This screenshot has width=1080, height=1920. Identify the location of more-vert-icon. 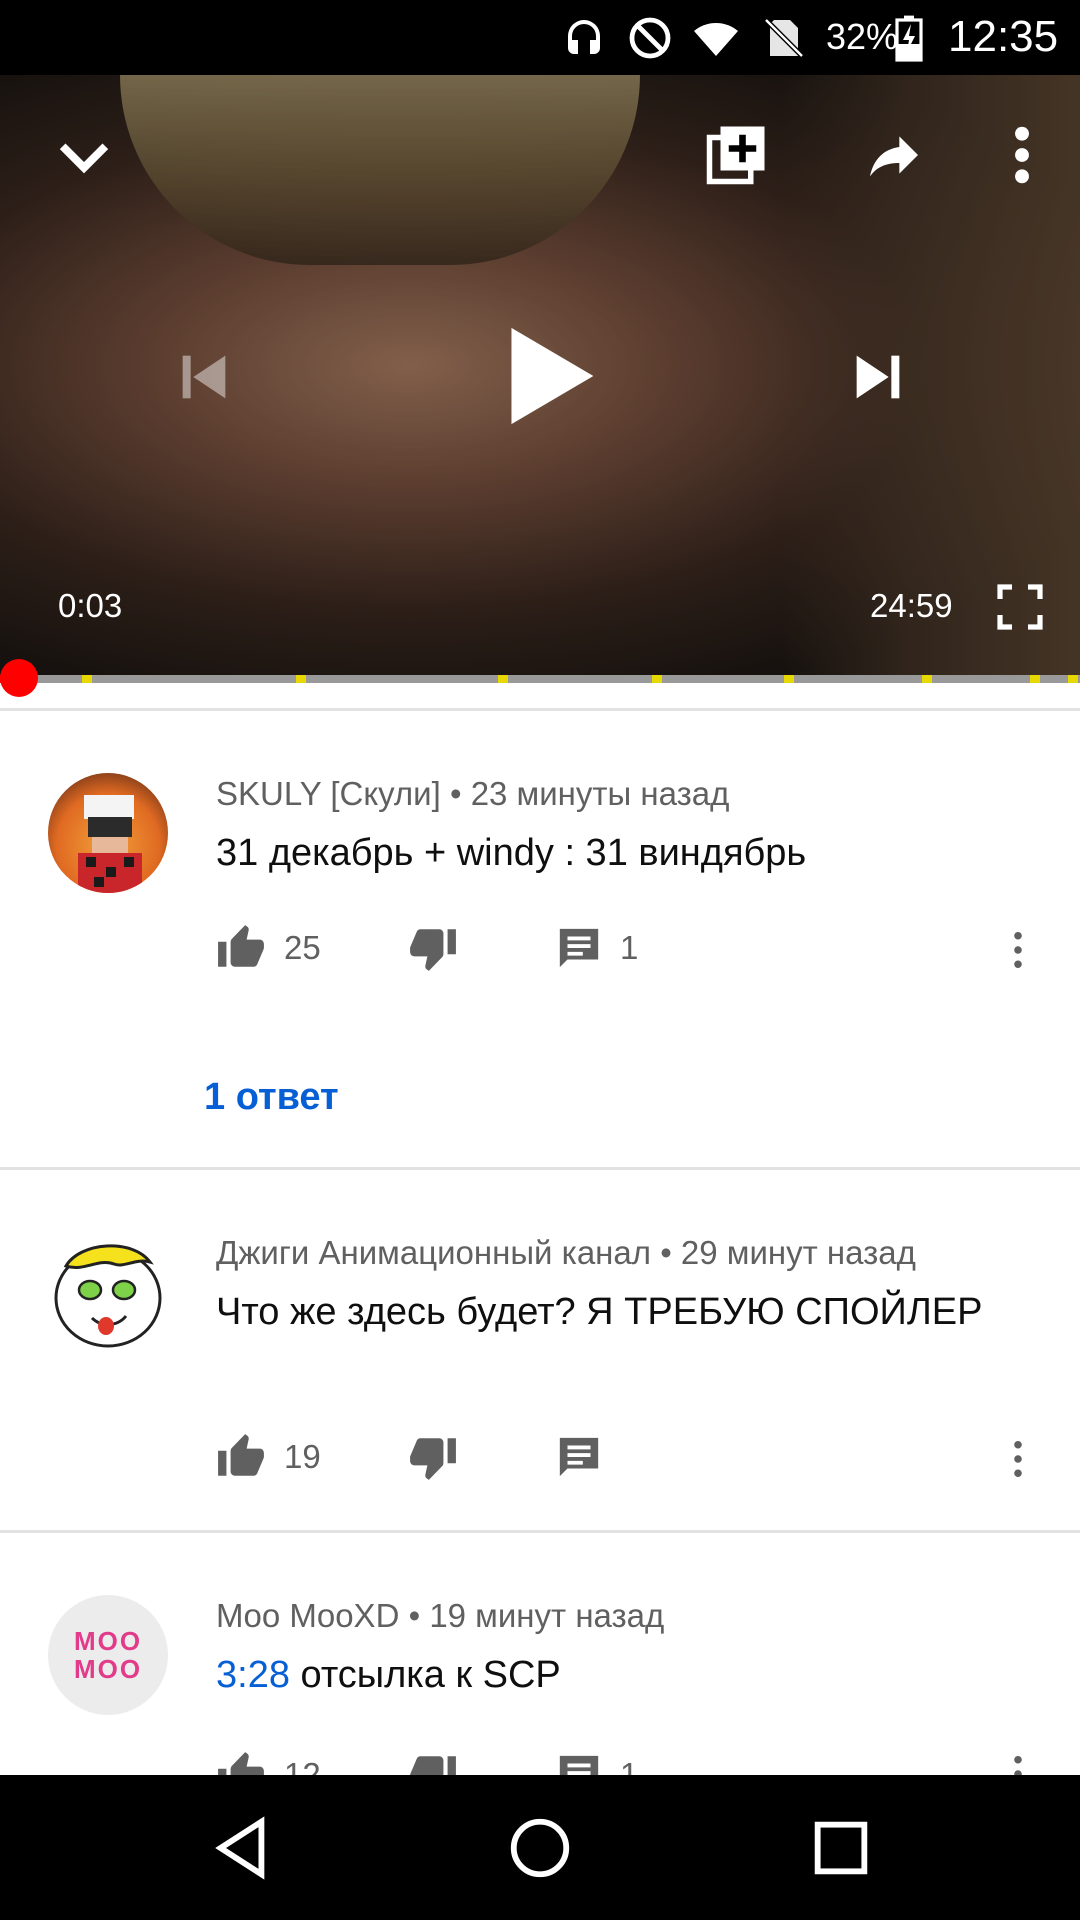
(1022, 155).